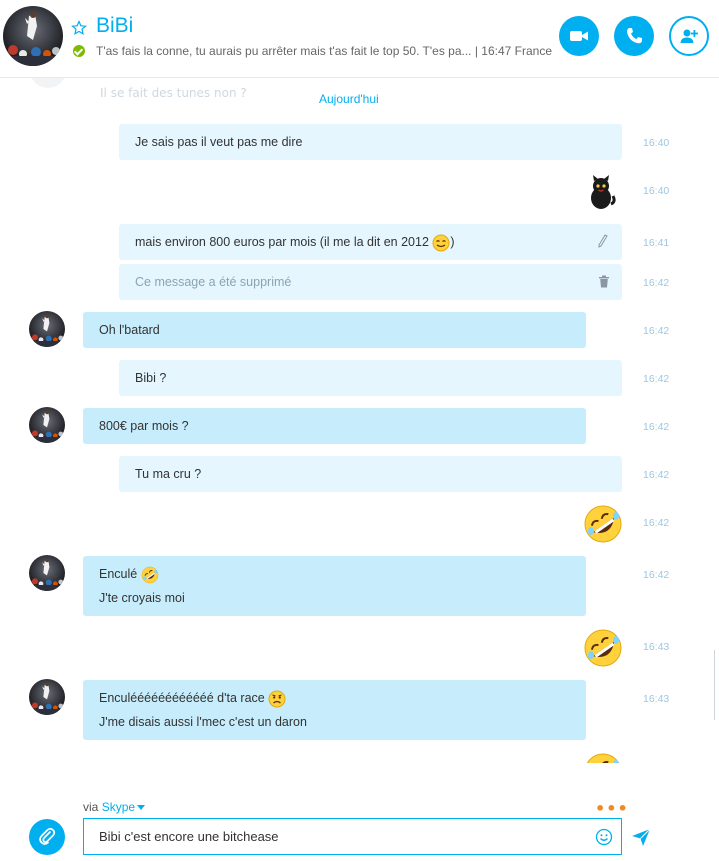 This screenshot has width=719, height=861. I want to click on via-skype-selector: via Skype, so click(114, 807).